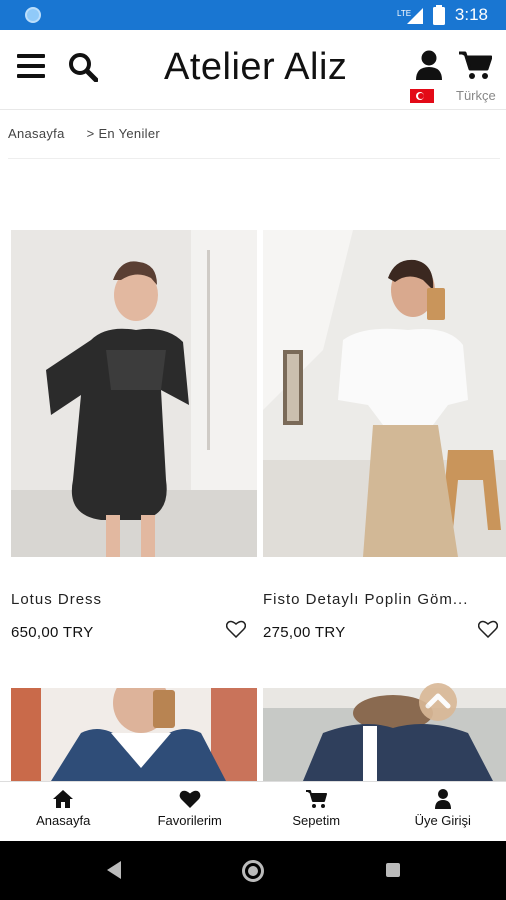 The width and height of the screenshot is (506, 900). What do you see at coordinates (476, 95) in the screenshot?
I see `language-label: Türkçe` at bounding box center [476, 95].